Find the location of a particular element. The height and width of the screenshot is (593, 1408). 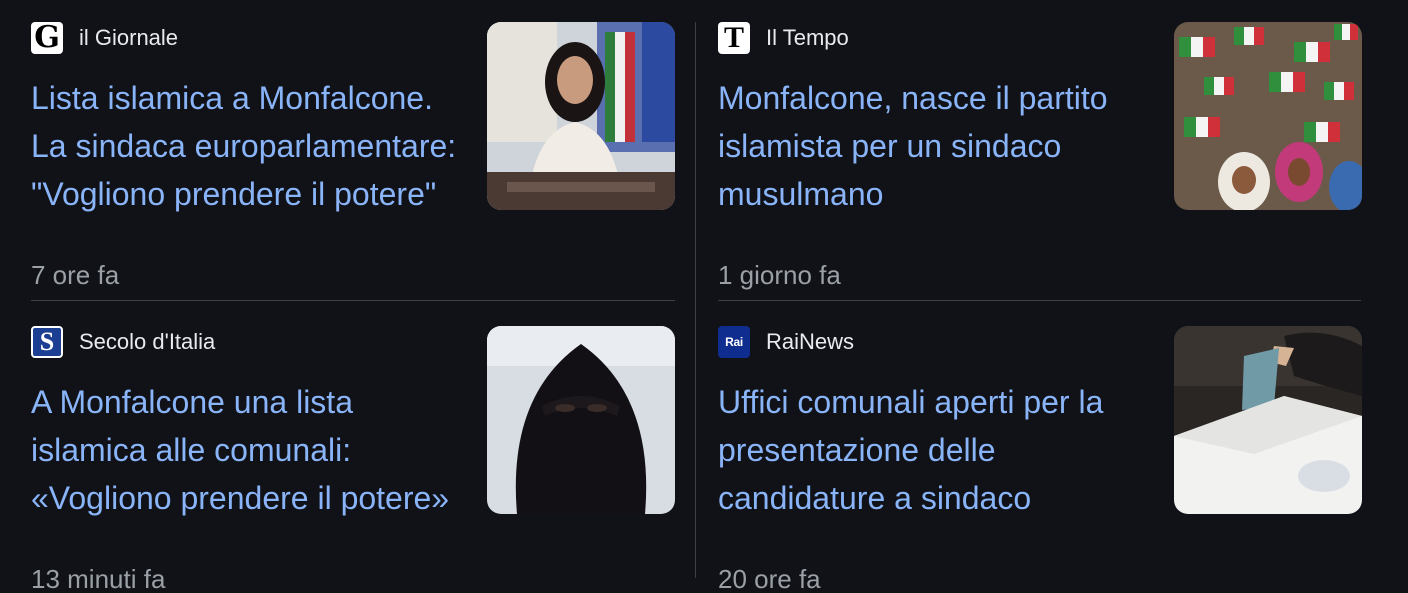

source-row: Rai RaiNews is located at coordinates (786, 342).